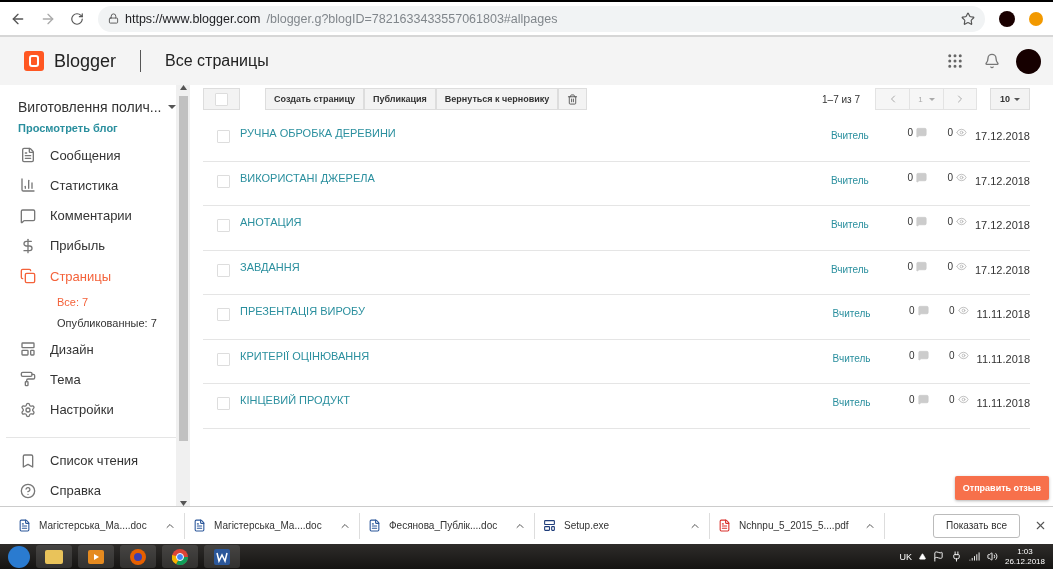  Describe the element at coordinates (535, 266) in the screenshot. I see `page-title-link: ЗАВДАННЯ` at that location.